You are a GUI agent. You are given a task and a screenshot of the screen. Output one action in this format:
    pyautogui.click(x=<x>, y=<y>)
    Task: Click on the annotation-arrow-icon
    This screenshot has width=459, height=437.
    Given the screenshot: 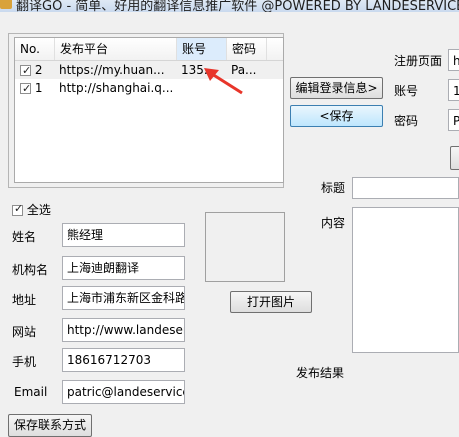 What is the action you would take?
    pyautogui.click(x=223, y=81)
    